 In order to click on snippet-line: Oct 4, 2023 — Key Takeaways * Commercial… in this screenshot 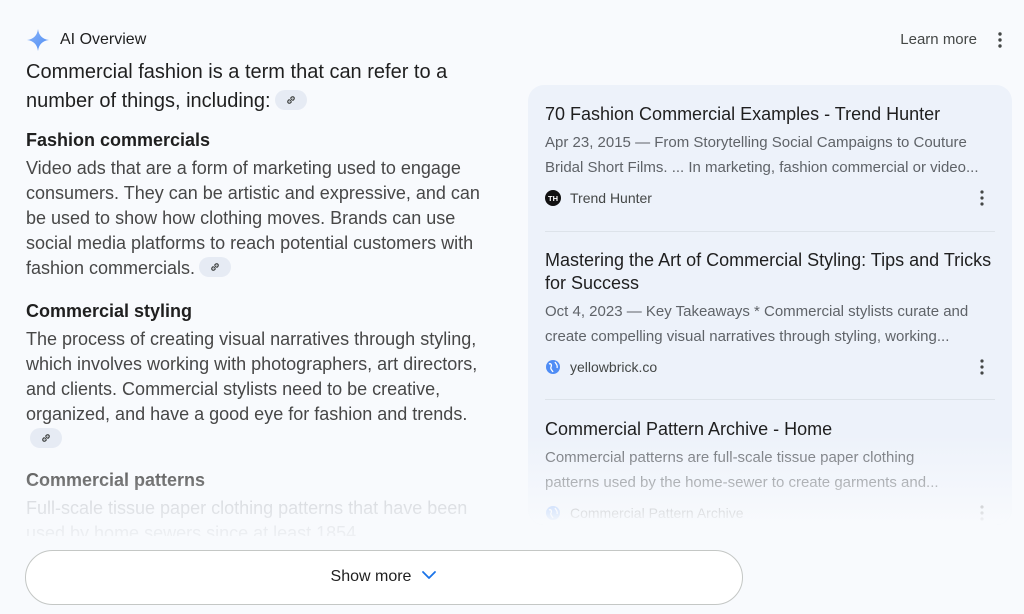, I will do `click(757, 311)`.